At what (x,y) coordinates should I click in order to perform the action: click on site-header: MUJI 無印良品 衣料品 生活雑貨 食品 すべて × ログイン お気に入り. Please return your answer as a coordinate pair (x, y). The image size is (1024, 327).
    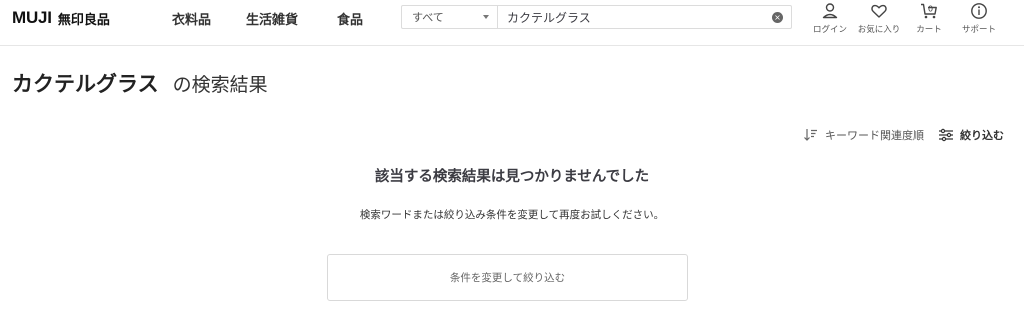
    Looking at the image, I should click on (512, 23).